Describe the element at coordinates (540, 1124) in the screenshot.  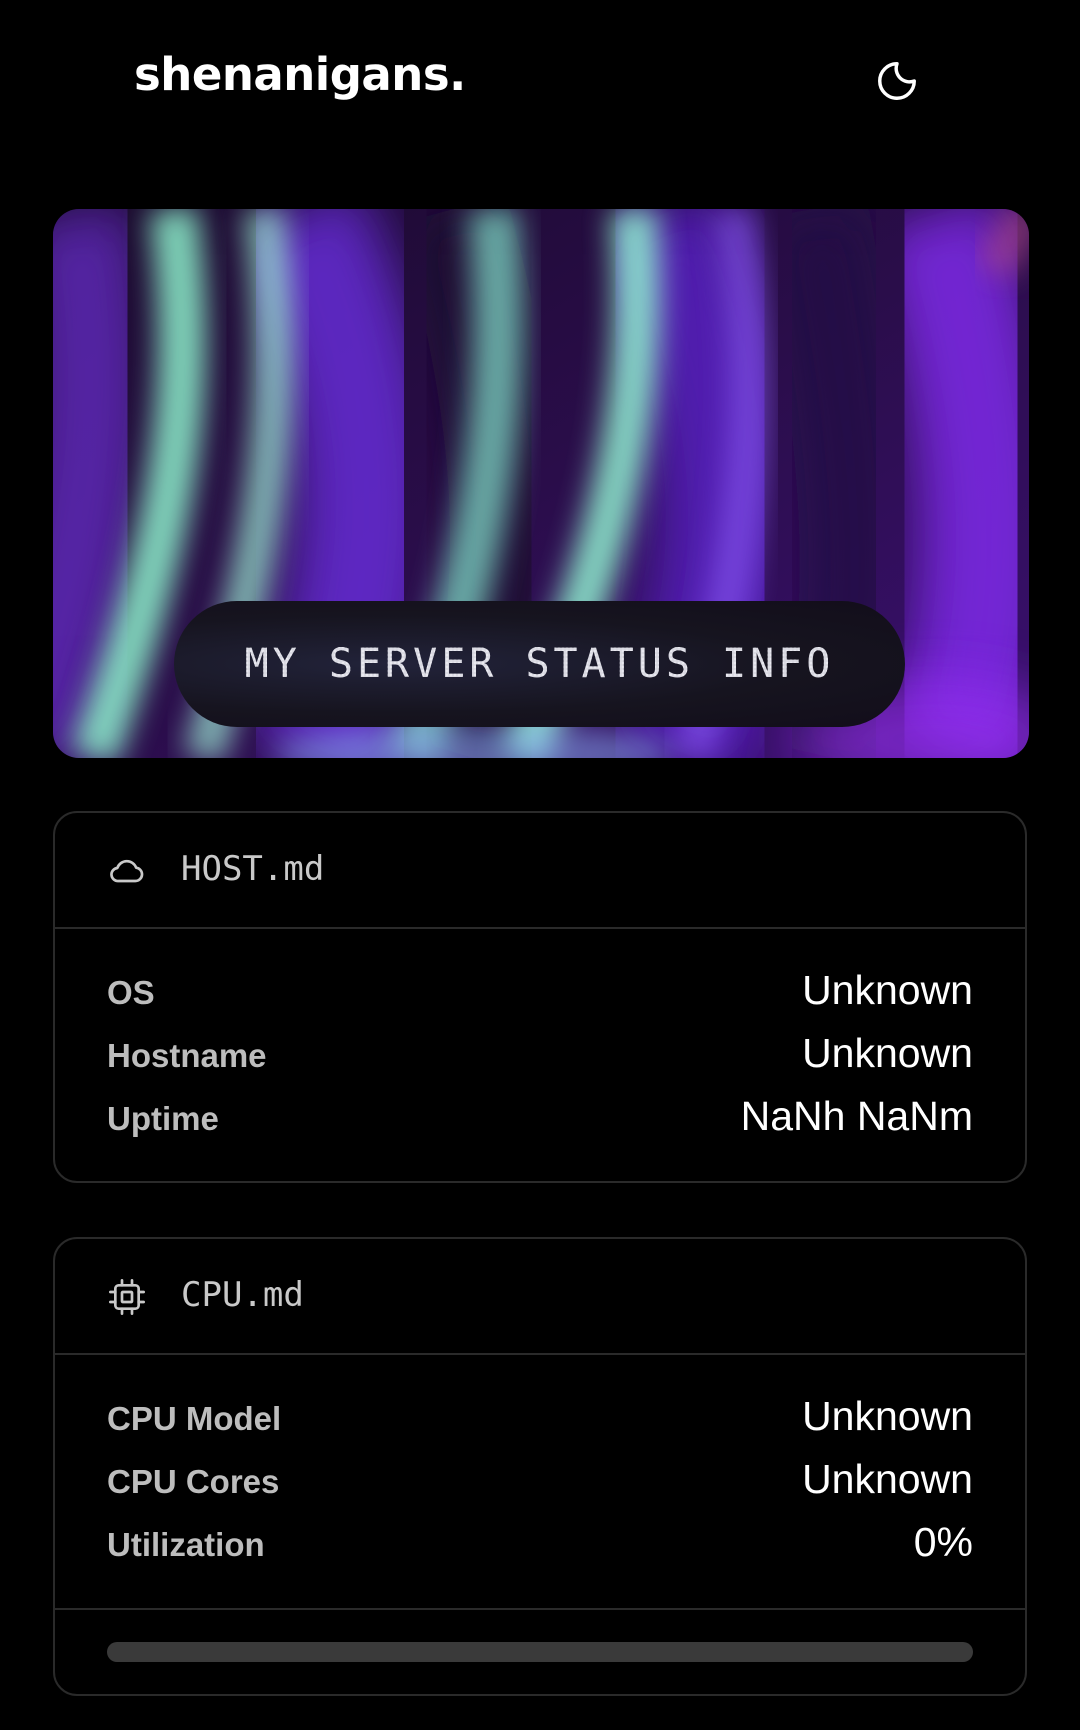
I see `host-row-uptime: Uptime NaNh NaNm` at that location.